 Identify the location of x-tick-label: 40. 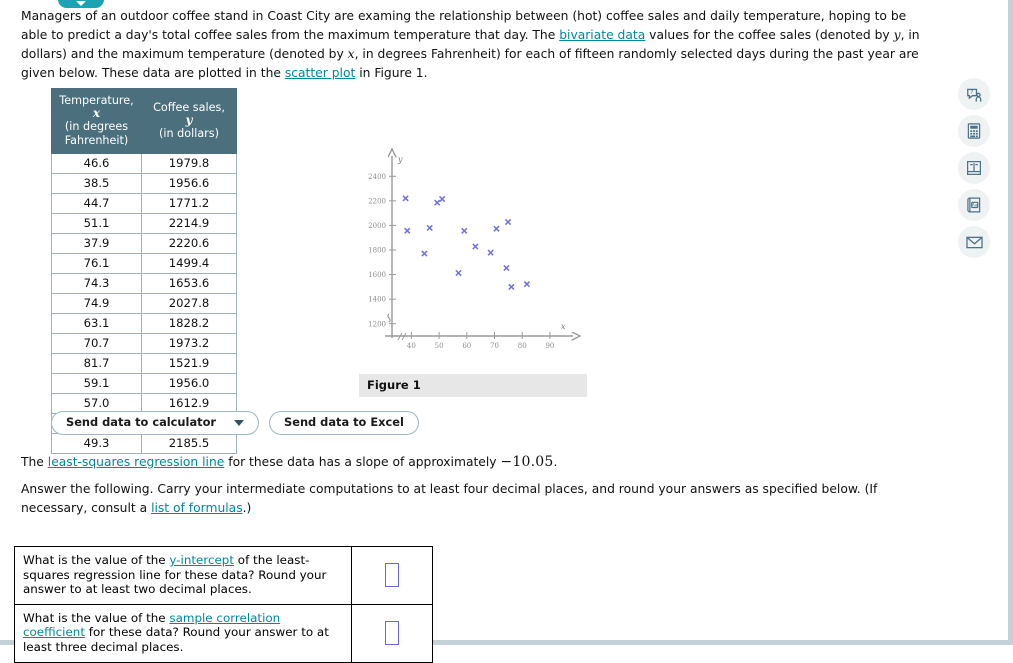
(411, 346).